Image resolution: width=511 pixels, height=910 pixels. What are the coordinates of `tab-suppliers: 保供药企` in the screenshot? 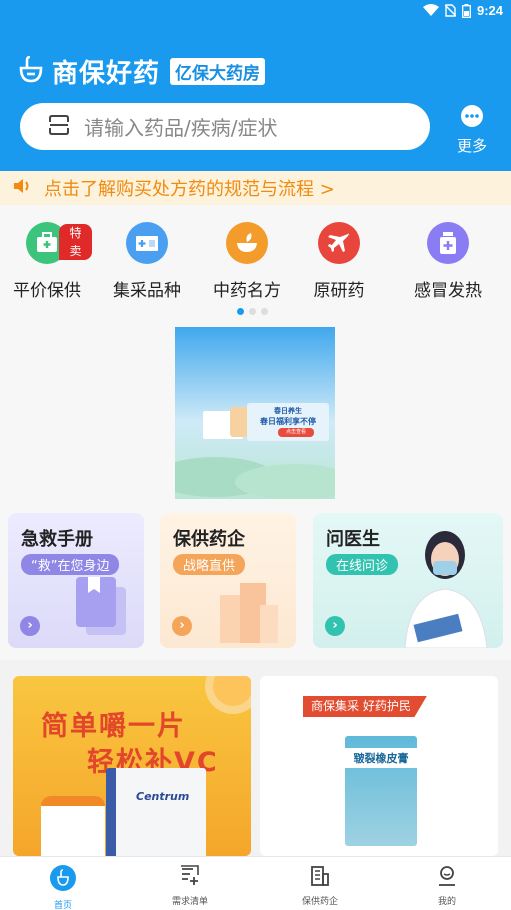 It's located at (320, 886).